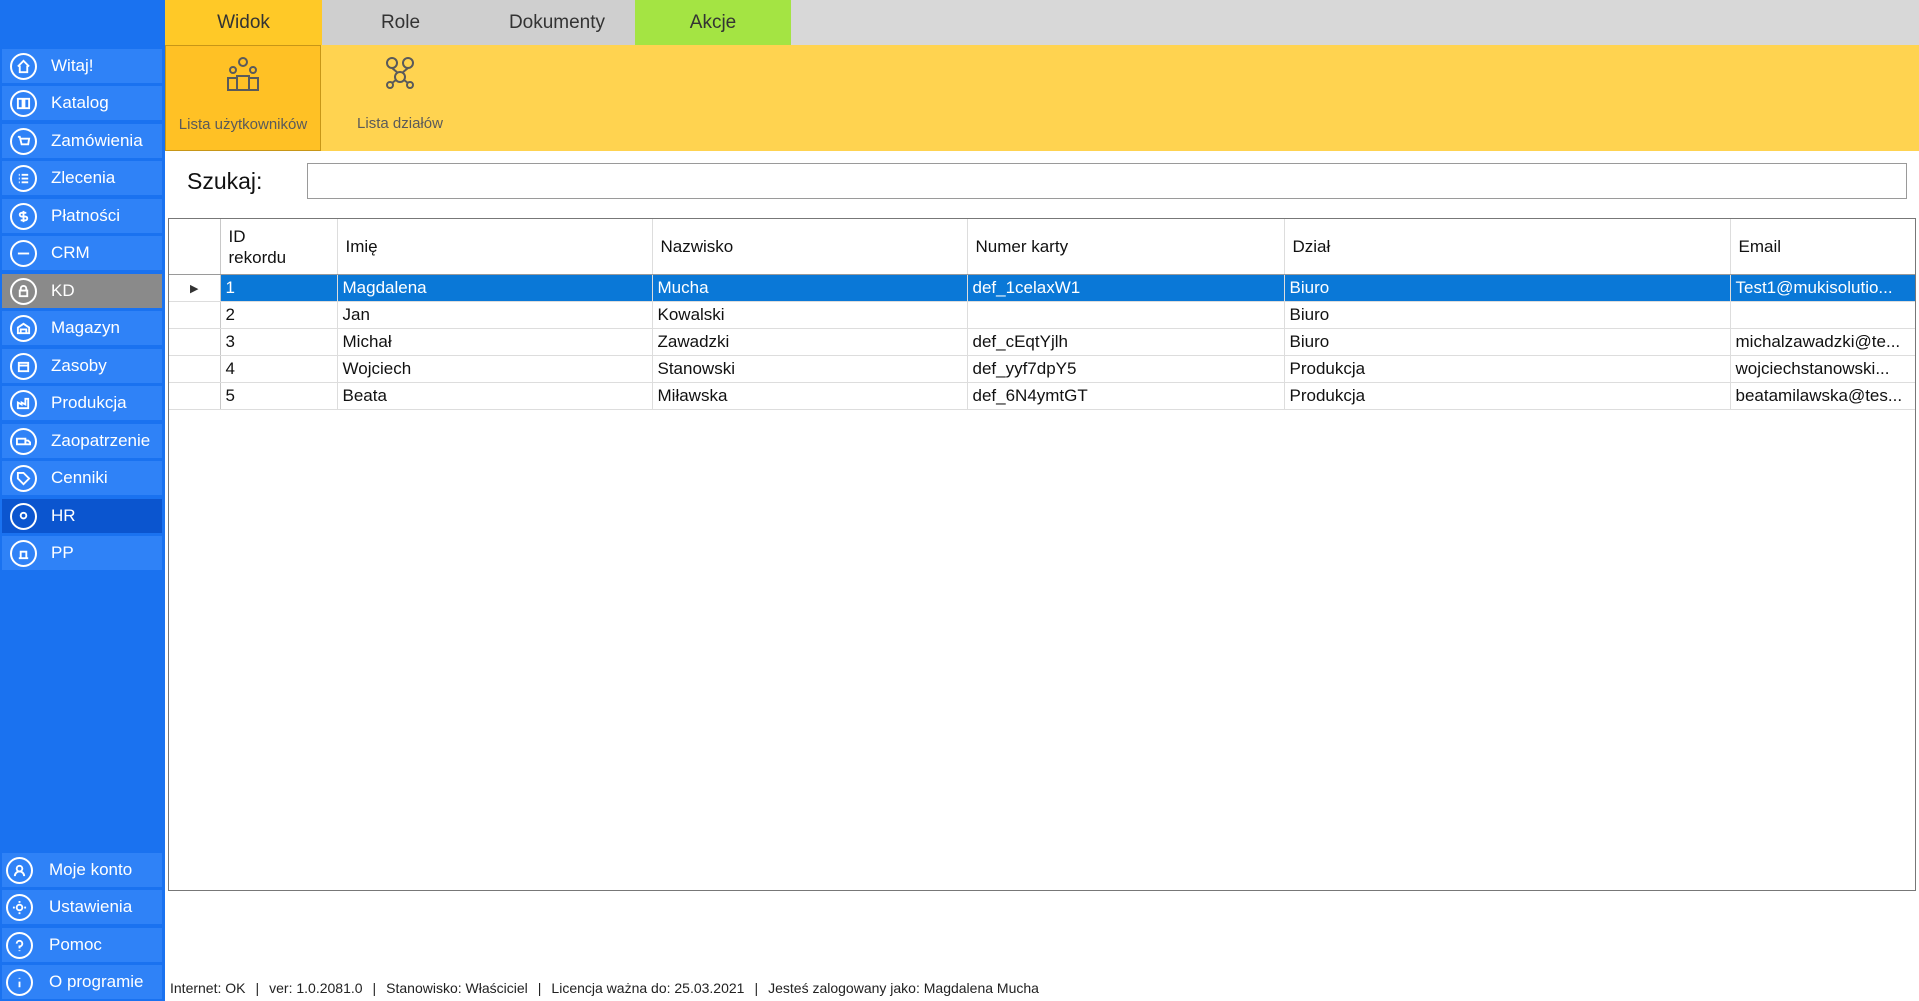 The width and height of the screenshot is (1919, 1001). Describe the element at coordinates (279, 247) in the screenshot. I see `column-header-id: ID rekordu` at that location.